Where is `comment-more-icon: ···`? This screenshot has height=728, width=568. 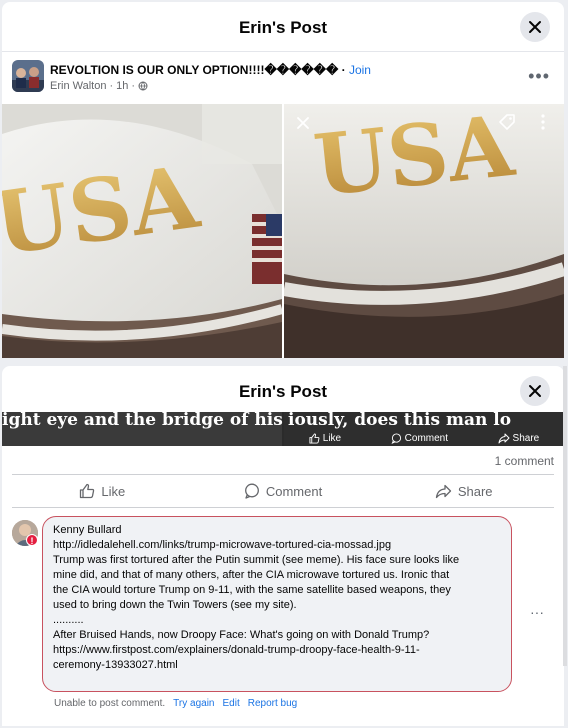 comment-more-icon: ··· is located at coordinates (537, 612).